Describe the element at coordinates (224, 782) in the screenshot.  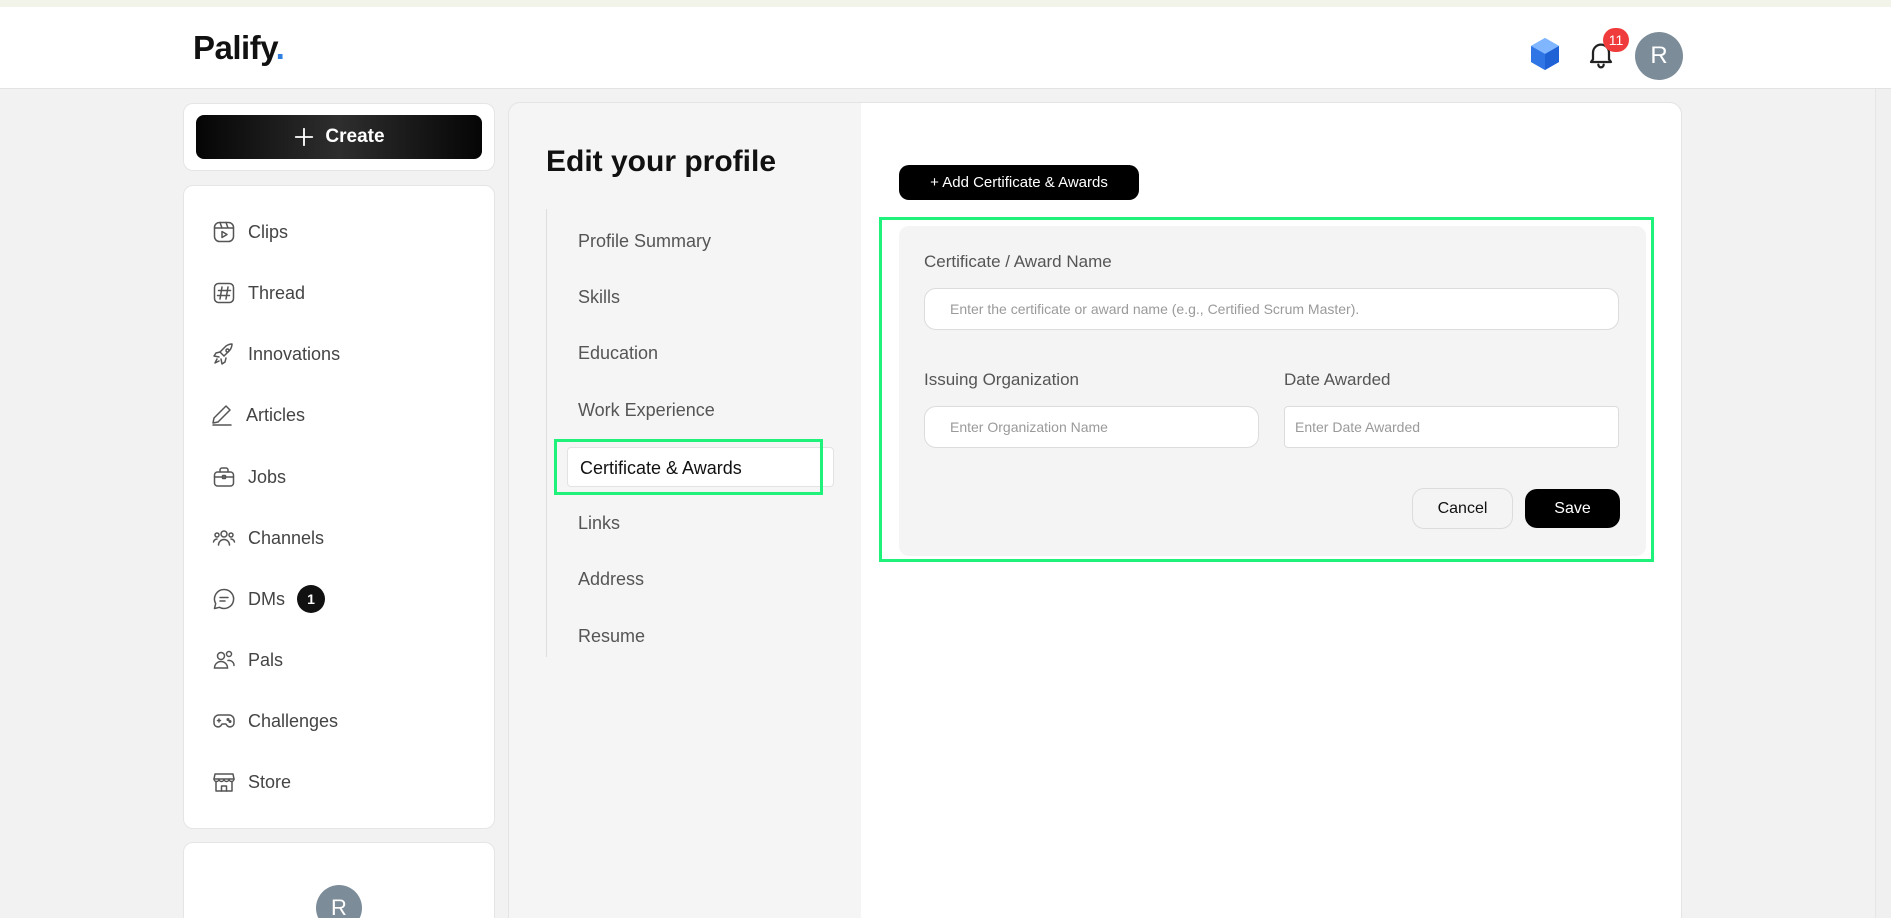
I see `store-icon` at that location.